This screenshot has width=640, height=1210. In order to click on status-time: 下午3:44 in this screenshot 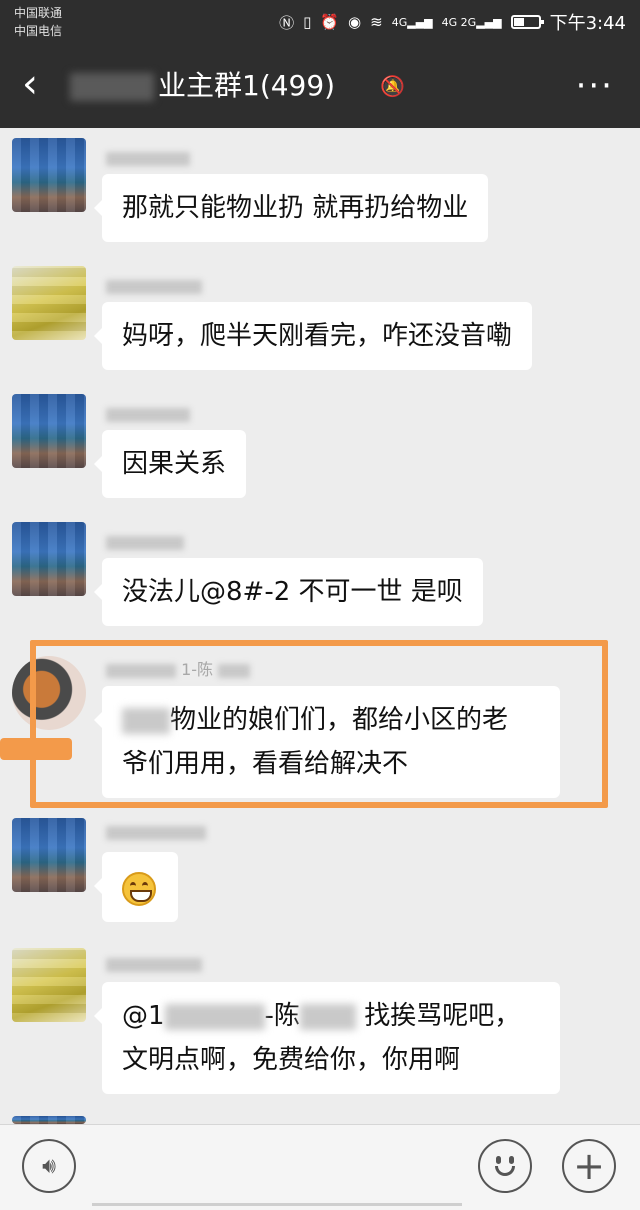, I will do `click(587, 23)`.